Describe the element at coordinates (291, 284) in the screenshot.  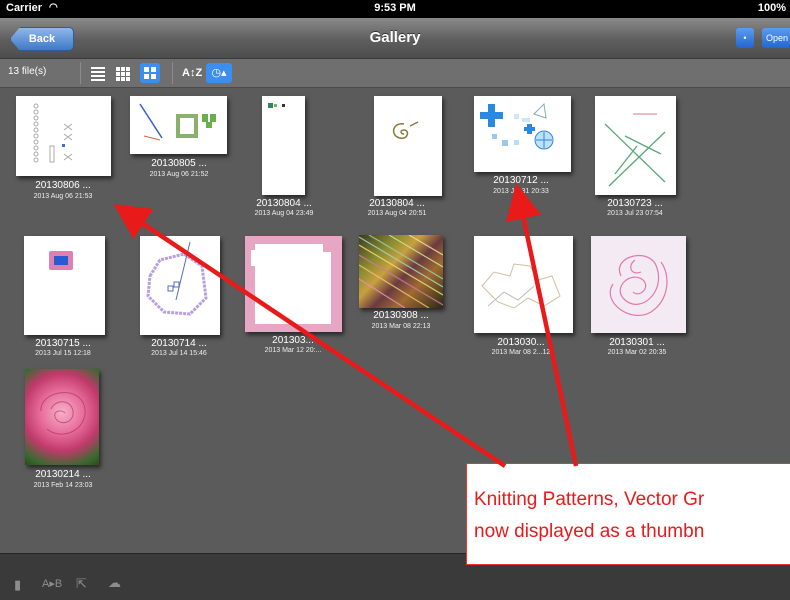
I see `pink-frame-preview` at that location.